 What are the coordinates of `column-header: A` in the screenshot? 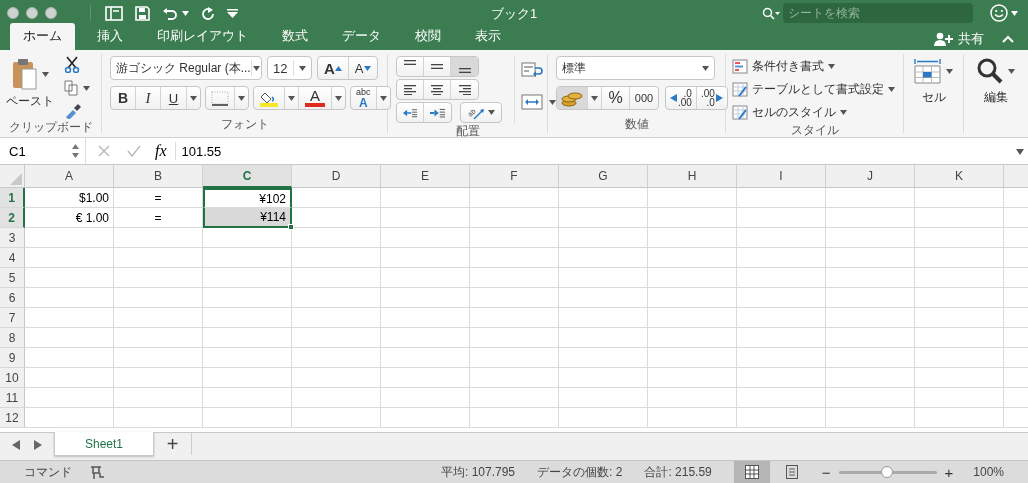 It's located at (69, 176).